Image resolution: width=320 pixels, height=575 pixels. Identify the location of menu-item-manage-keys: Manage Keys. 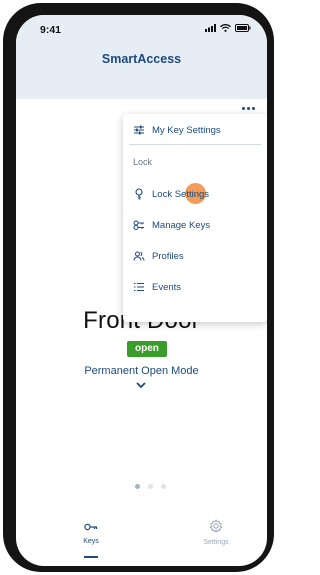
(195, 225).